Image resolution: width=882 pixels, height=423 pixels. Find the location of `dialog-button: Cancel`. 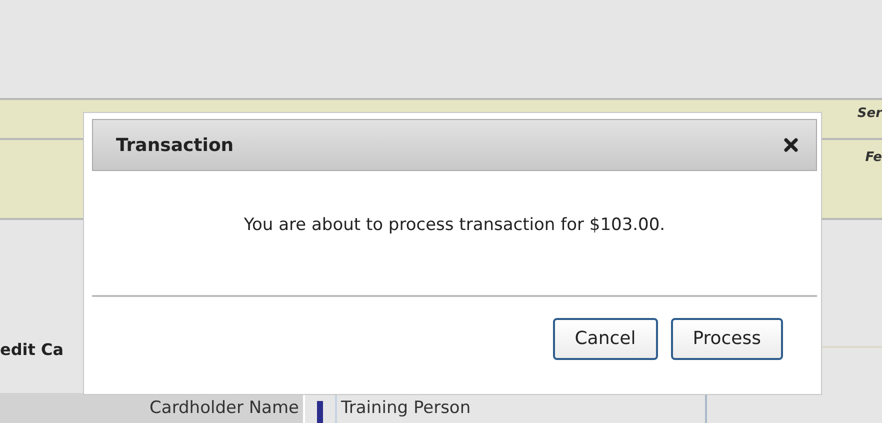

dialog-button: Cancel is located at coordinates (605, 339).